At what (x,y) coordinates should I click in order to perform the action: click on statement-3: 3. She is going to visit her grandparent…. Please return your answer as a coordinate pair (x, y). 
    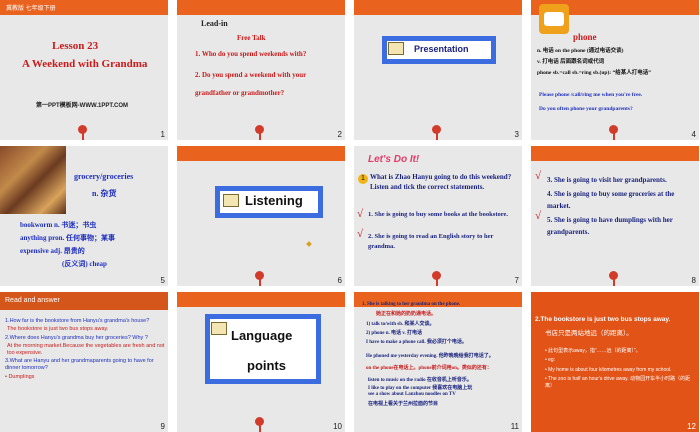
    Looking at the image, I should click on (607, 180).